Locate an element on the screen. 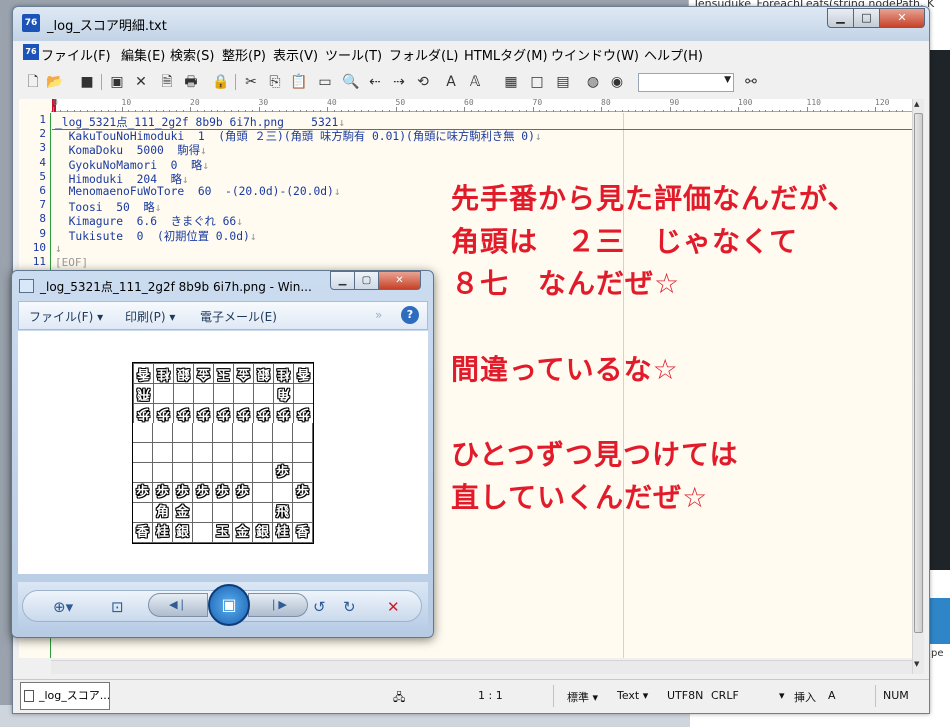 This screenshot has width=950, height=727. copy-icon: ⎘ is located at coordinates (275, 82).